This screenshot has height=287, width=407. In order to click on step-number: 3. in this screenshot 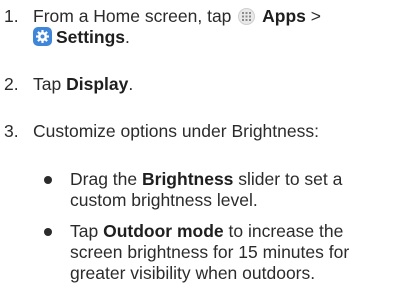, I will do `click(11, 131)`.